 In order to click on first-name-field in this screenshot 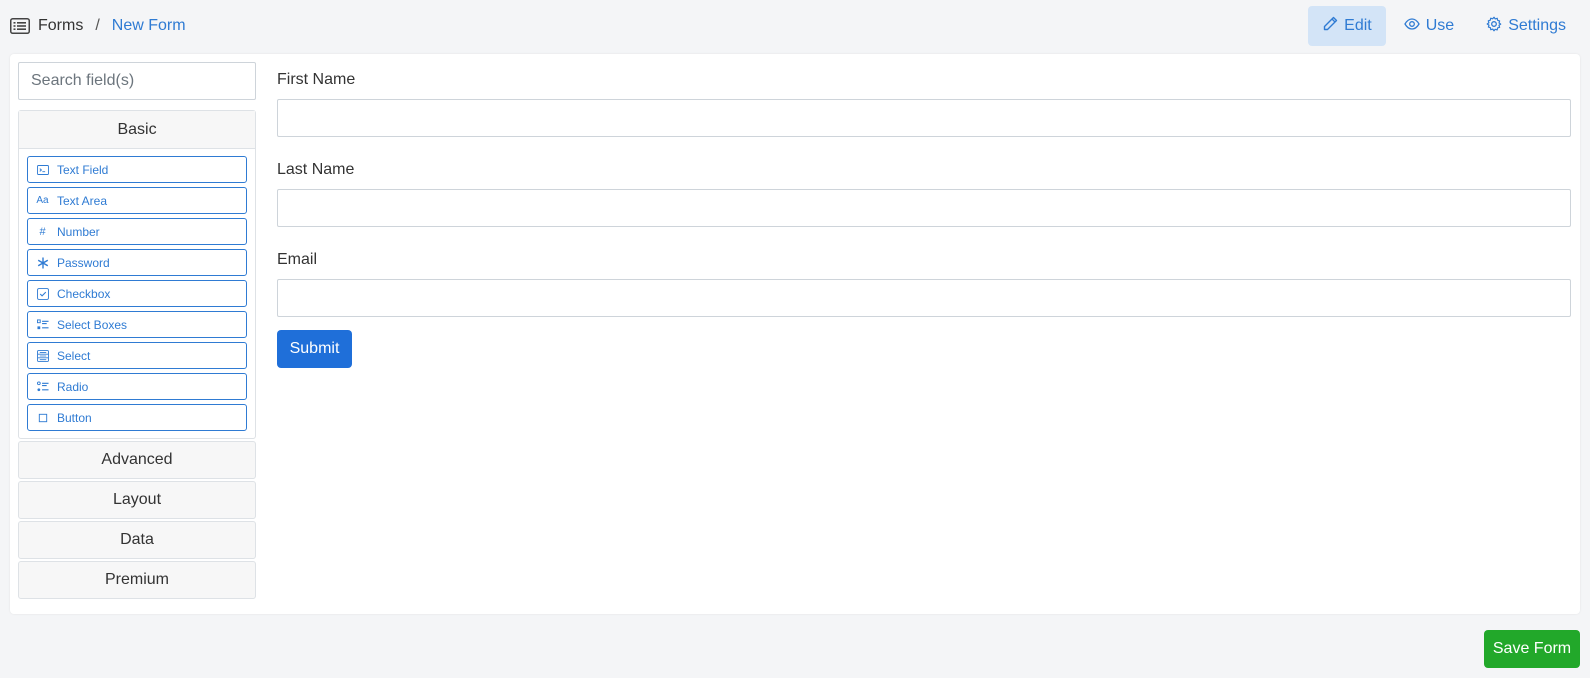, I will do `click(924, 118)`.